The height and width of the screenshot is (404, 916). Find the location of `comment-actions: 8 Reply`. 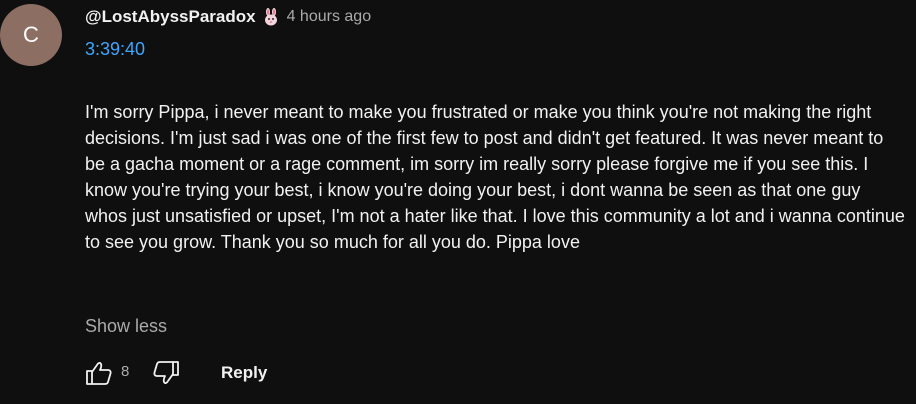

comment-actions: 8 Reply is located at coordinates (235, 373).